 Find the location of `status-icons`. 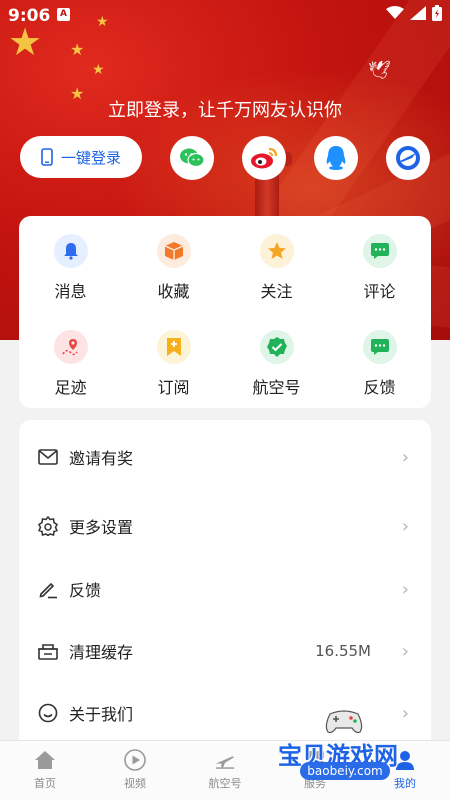

status-icons is located at coordinates (414, 13).